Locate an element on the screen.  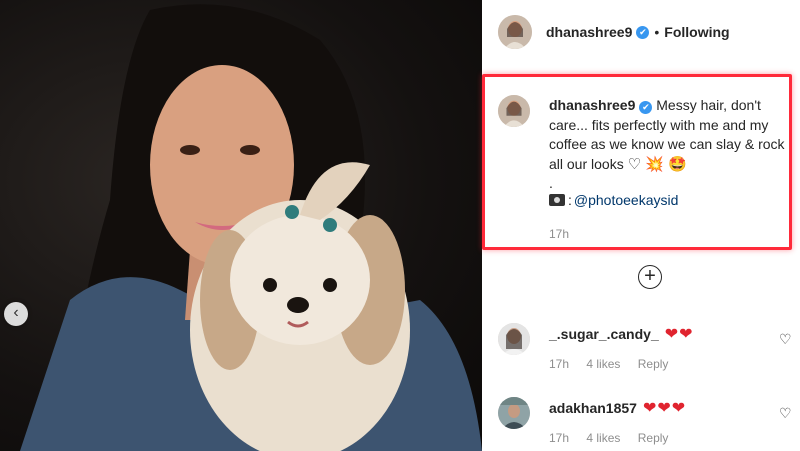
carousel-previous-button: ‹ is located at coordinates (16, 314).